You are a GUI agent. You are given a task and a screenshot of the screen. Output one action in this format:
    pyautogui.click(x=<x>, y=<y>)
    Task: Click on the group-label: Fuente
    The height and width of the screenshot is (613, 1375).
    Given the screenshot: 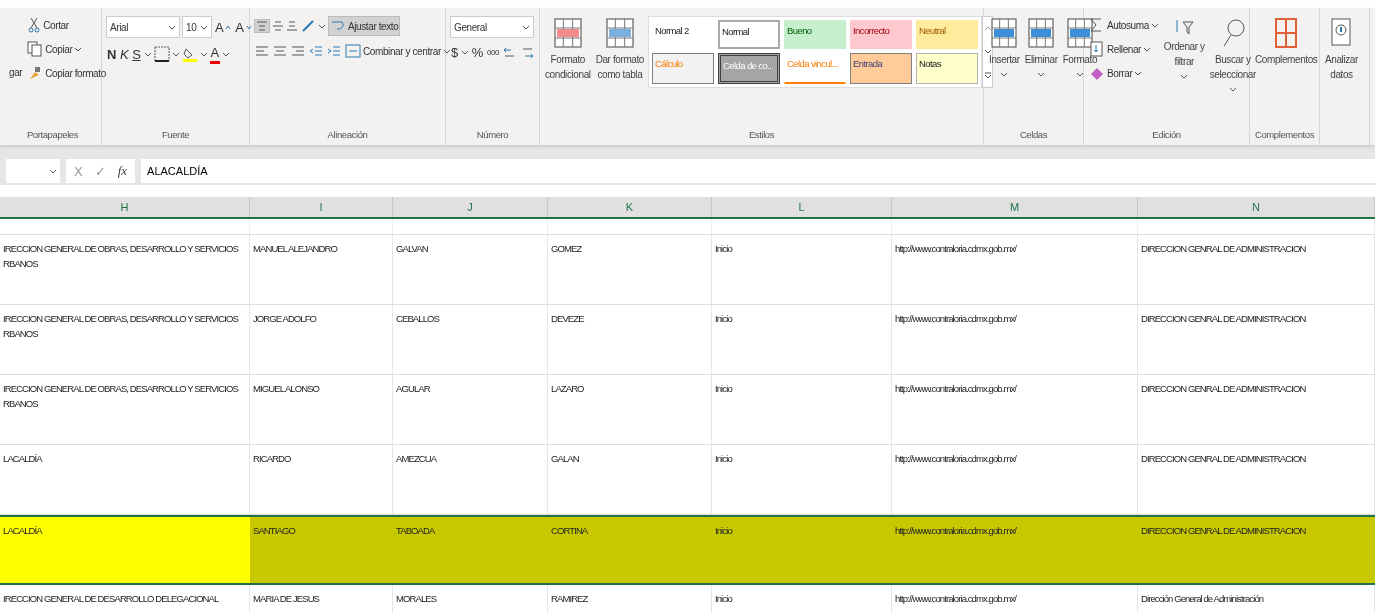 What is the action you would take?
    pyautogui.click(x=175, y=135)
    